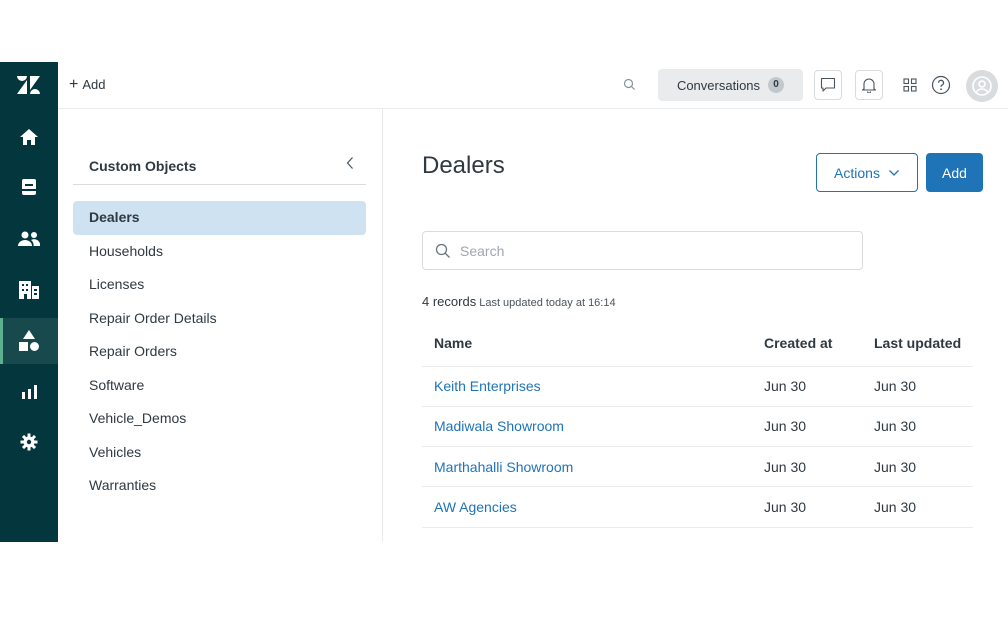 This screenshot has height=624, width=1008. Describe the element at coordinates (587, 507) in the screenshot. I see `record-name-link: AW Agencies` at that location.